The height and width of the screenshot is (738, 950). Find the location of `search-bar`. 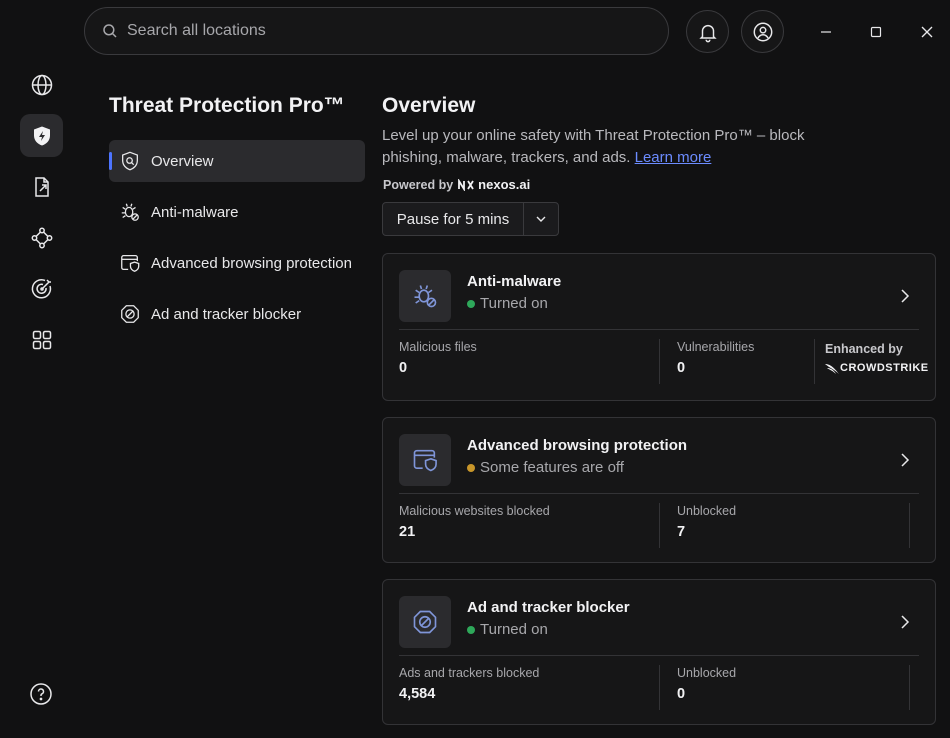

search-bar is located at coordinates (376, 31).